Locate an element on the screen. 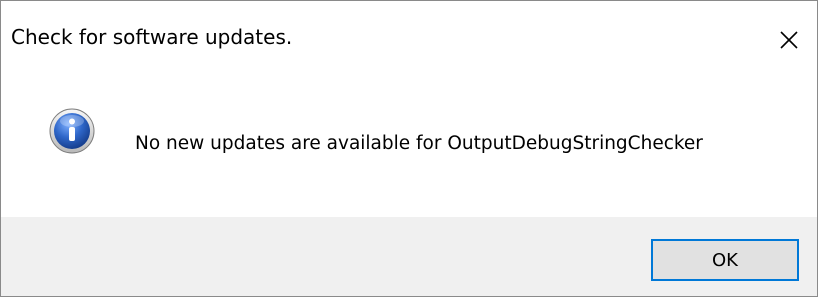  dialog-title: Check for software updates. is located at coordinates (152, 37).